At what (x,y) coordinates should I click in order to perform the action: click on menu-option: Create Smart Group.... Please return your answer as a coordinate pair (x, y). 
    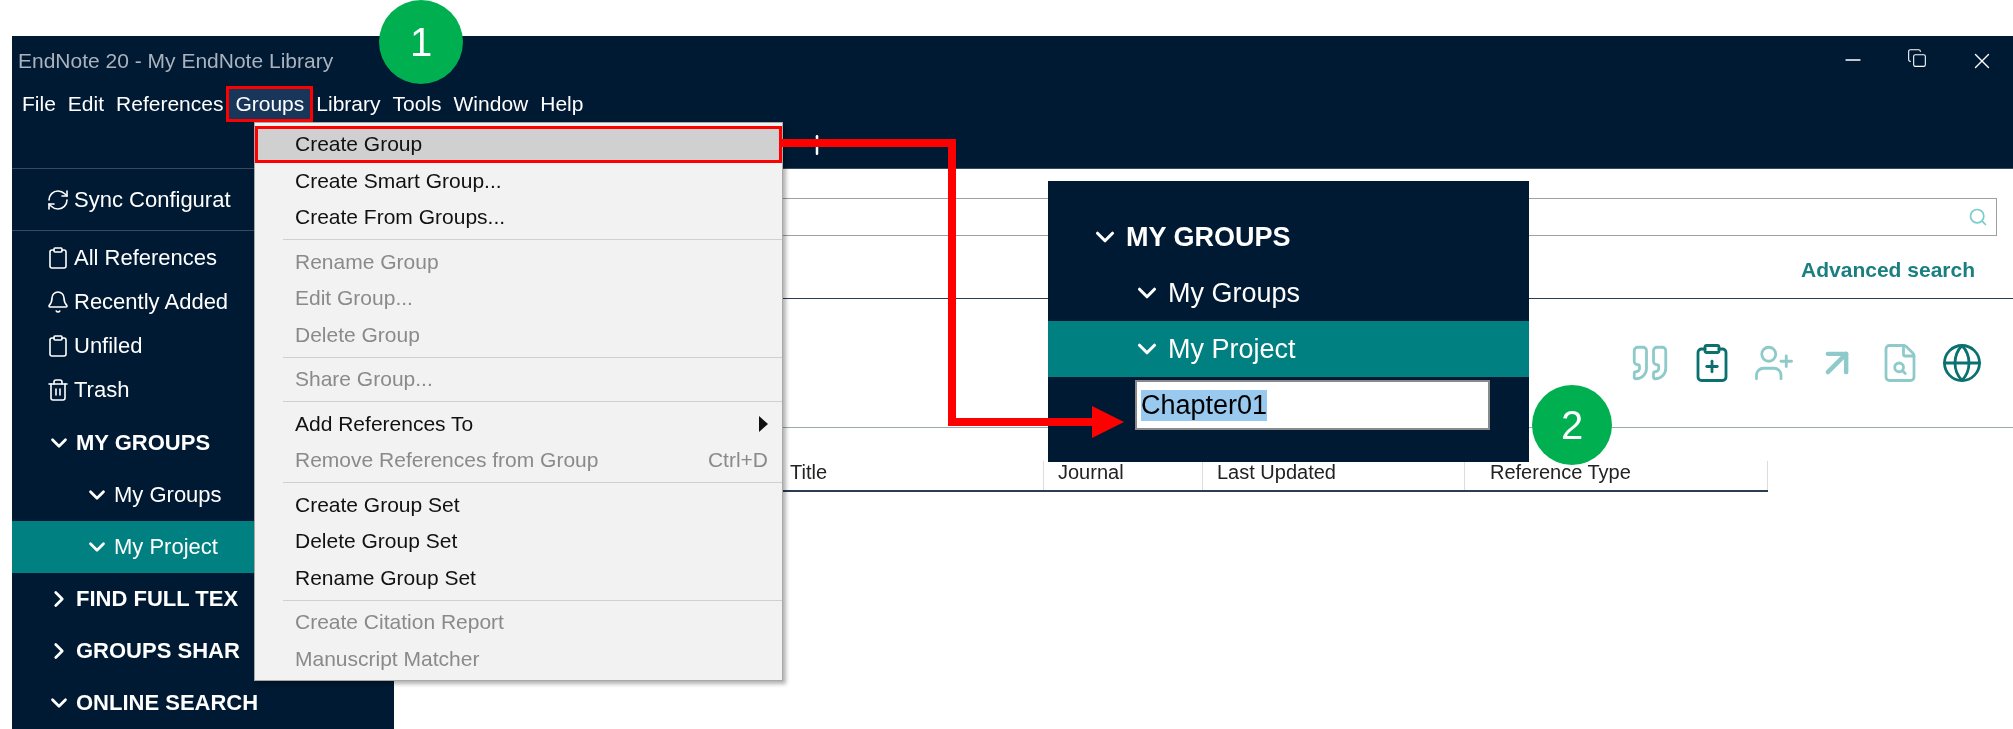
    Looking at the image, I should click on (518, 180).